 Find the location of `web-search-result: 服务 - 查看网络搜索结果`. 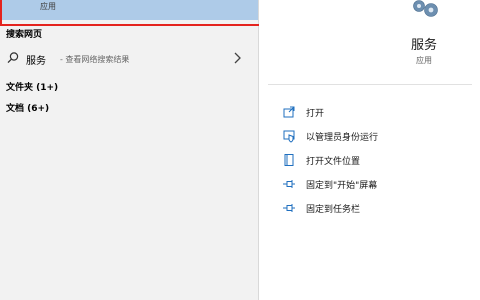

web-search-result: 服务 - 查看网络搜索结果 is located at coordinates (129, 59).